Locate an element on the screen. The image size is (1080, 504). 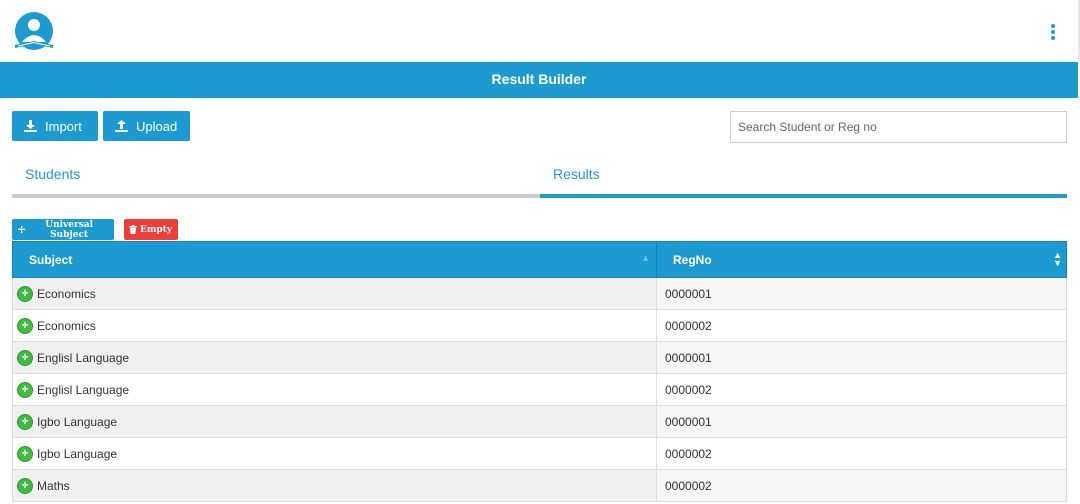
empty-button: Empty is located at coordinates (151, 229).